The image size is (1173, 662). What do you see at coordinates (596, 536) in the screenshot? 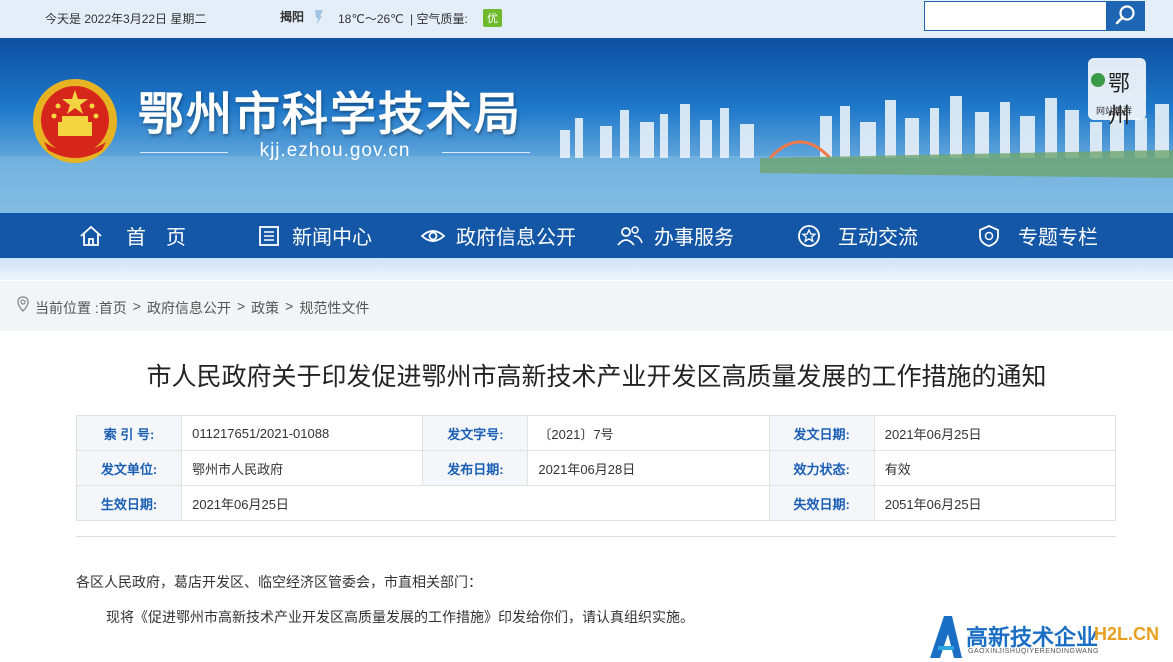
I see `divider` at bounding box center [596, 536].